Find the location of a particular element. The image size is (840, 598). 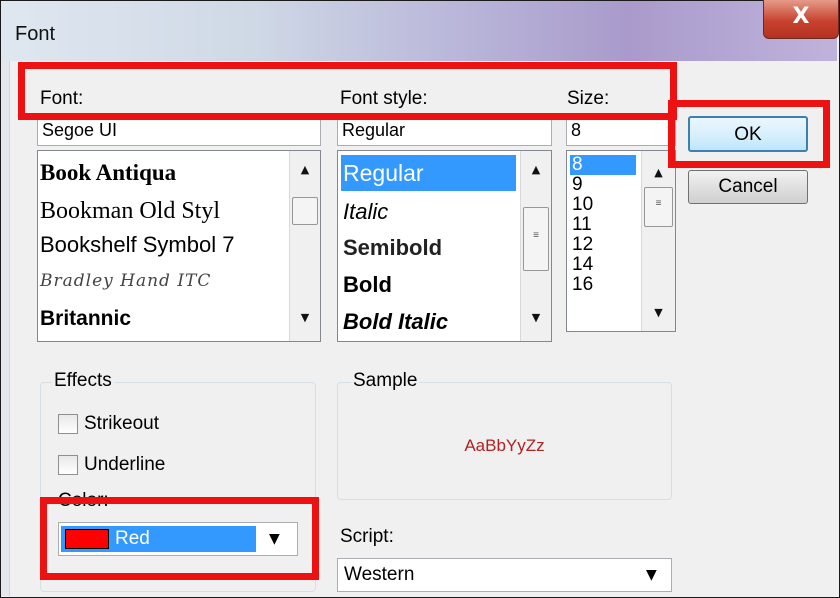

size-item-14: 14 is located at coordinates (582, 265).